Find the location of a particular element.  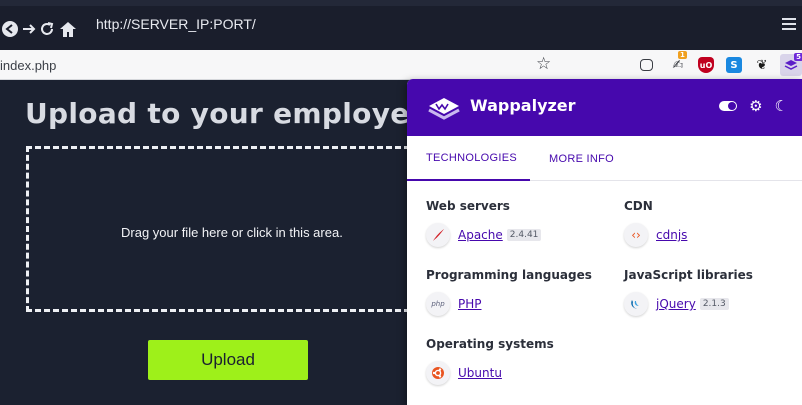

tech-link-jquery: jQuery is located at coordinates (676, 304).